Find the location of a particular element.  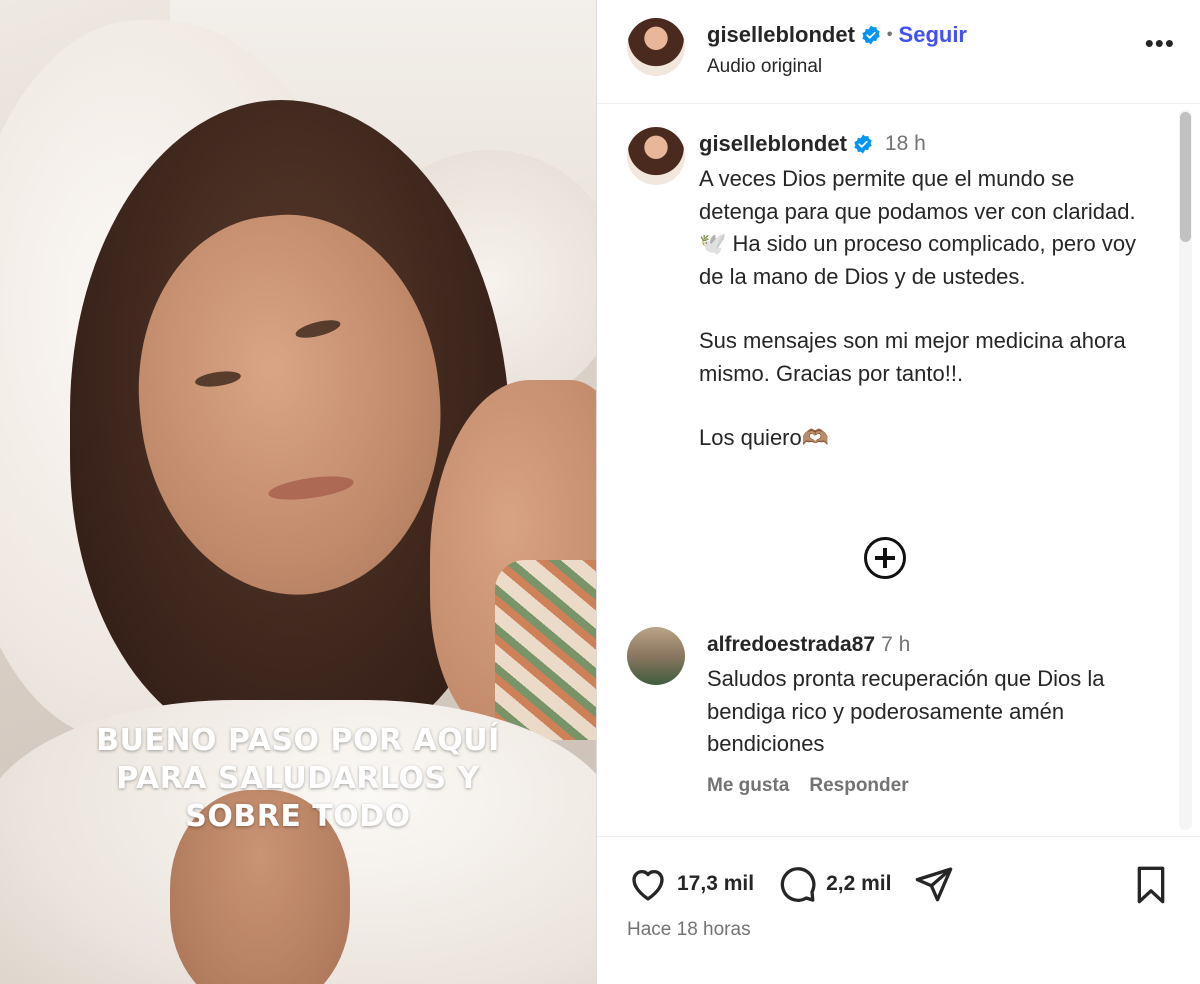

comment-timestamp: 7 h is located at coordinates (895, 644).